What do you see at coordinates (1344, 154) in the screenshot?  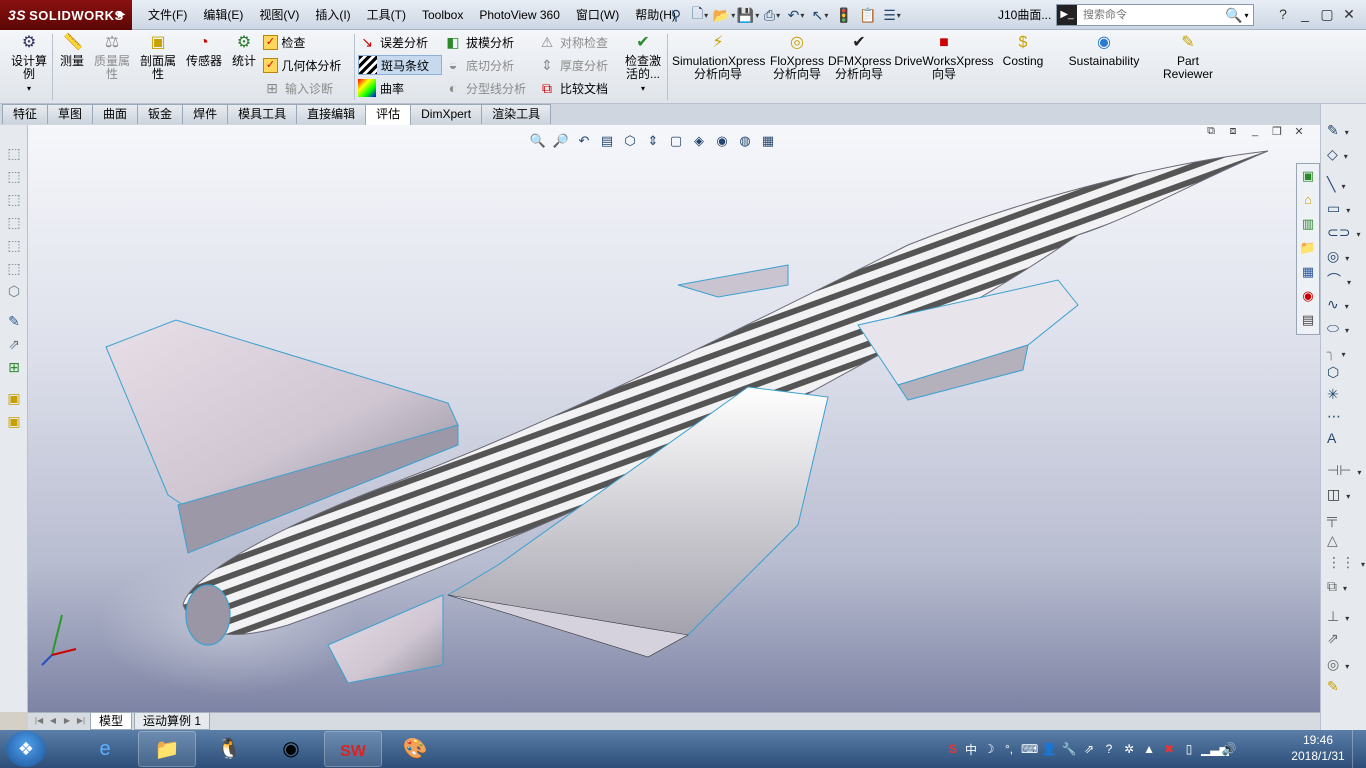 I see `dimension-icon: ◇ ▾` at bounding box center [1344, 154].